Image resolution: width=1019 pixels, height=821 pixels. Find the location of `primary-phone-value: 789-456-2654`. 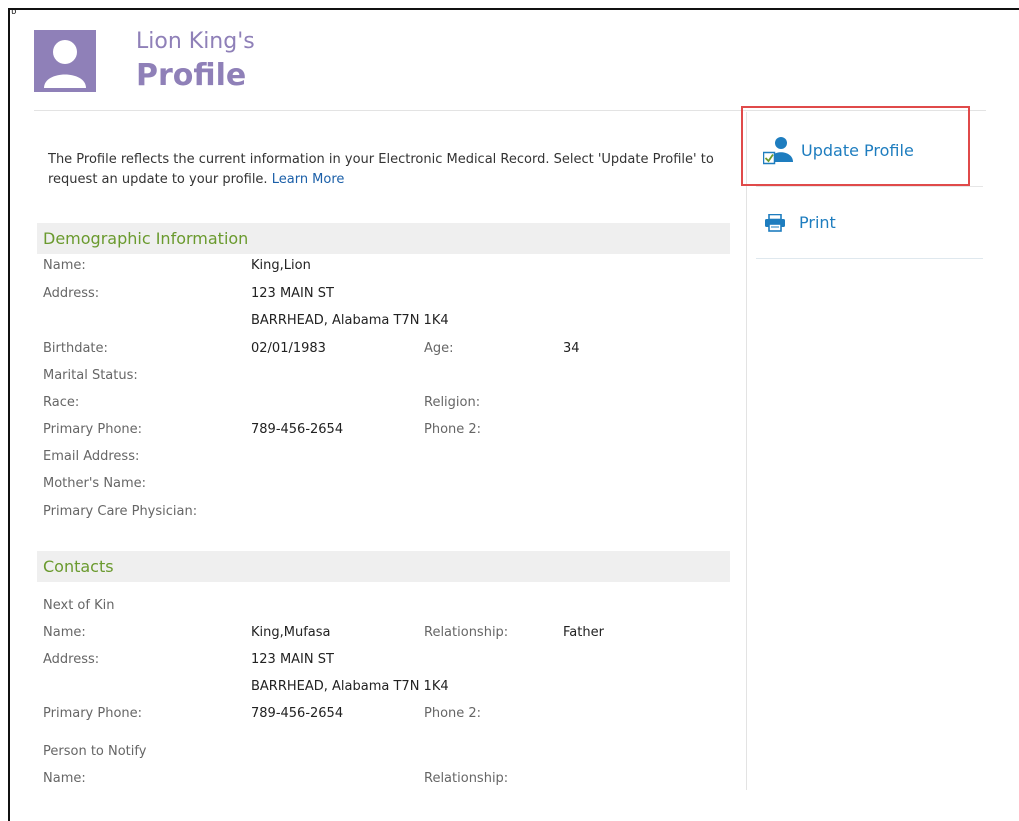

primary-phone-value: 789-456-2654 is located at coordinates (297, 429).